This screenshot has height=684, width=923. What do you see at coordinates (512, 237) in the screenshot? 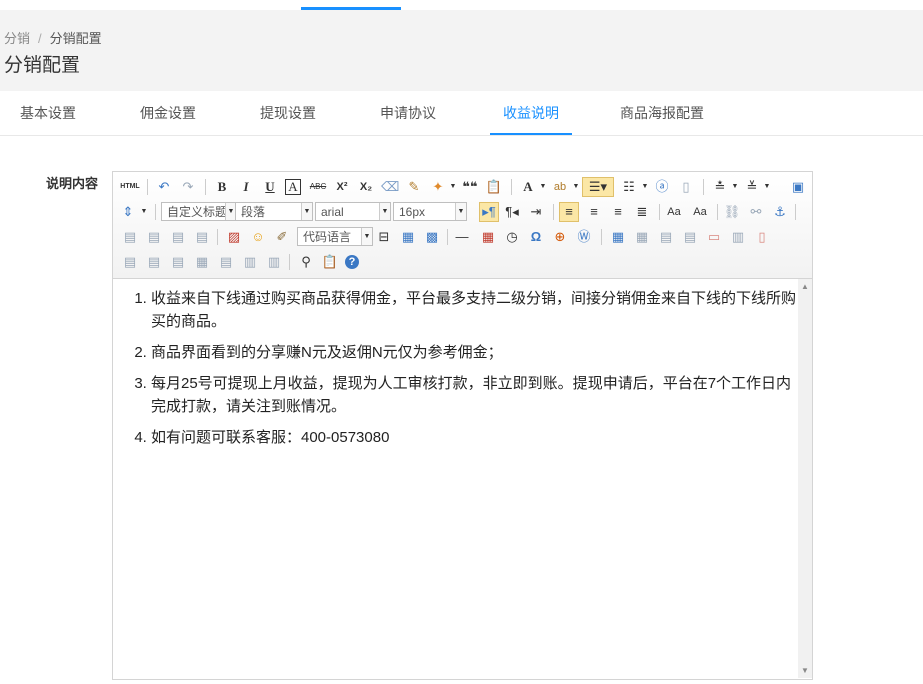
I see `insert-time-icon: ◷` at bounding box center [512, 237].